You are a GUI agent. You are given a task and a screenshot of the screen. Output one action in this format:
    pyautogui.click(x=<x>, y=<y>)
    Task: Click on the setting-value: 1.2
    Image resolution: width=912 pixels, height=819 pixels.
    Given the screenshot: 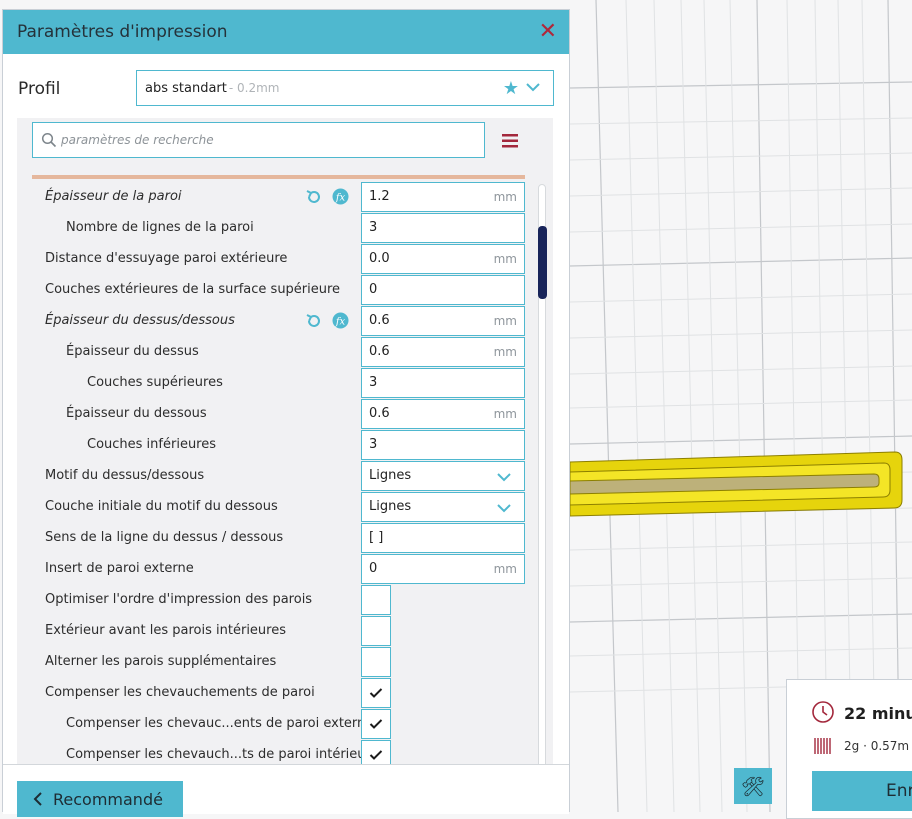 What is the action you would take?
    pyautogui.click(x=379, y=196)
    